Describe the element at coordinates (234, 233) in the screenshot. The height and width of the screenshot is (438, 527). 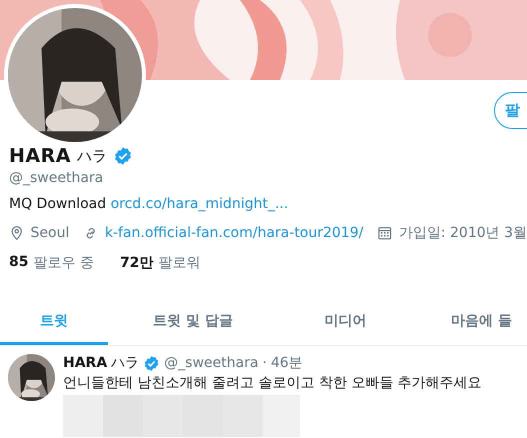
I see `website-link: k-fan.official-fan.com/hara-tour2019/` at that location.